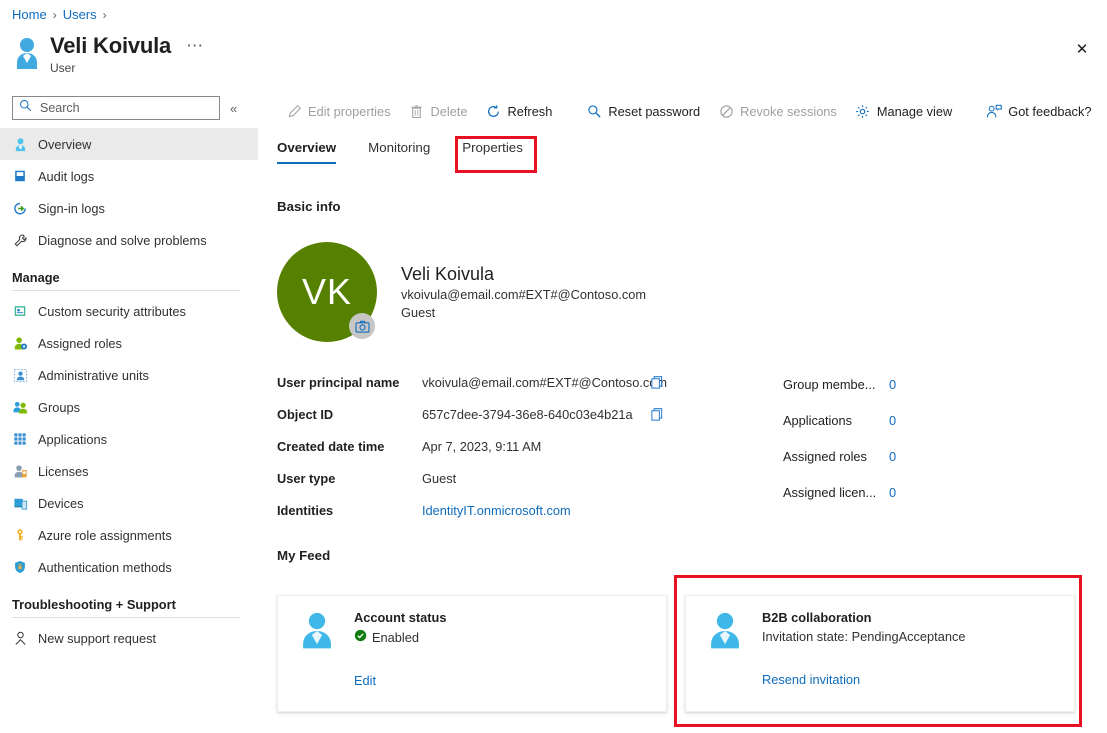 The height and width of the screenshot is (733, 1107). I want to click on sidebar-item-label: Sign-in logs, so click(71, 208).